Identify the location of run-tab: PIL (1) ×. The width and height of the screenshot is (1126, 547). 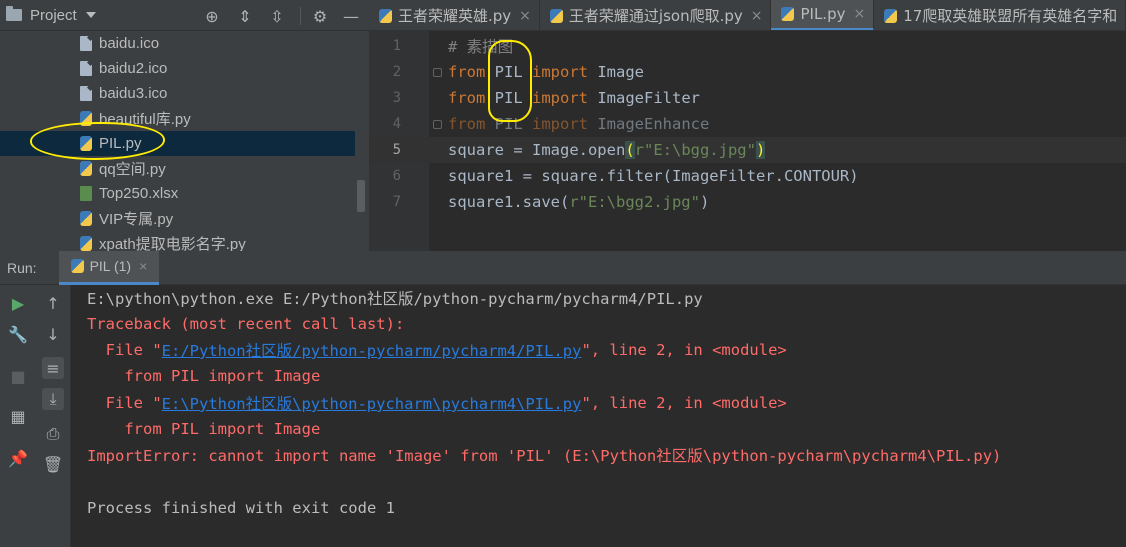
(109, 267).